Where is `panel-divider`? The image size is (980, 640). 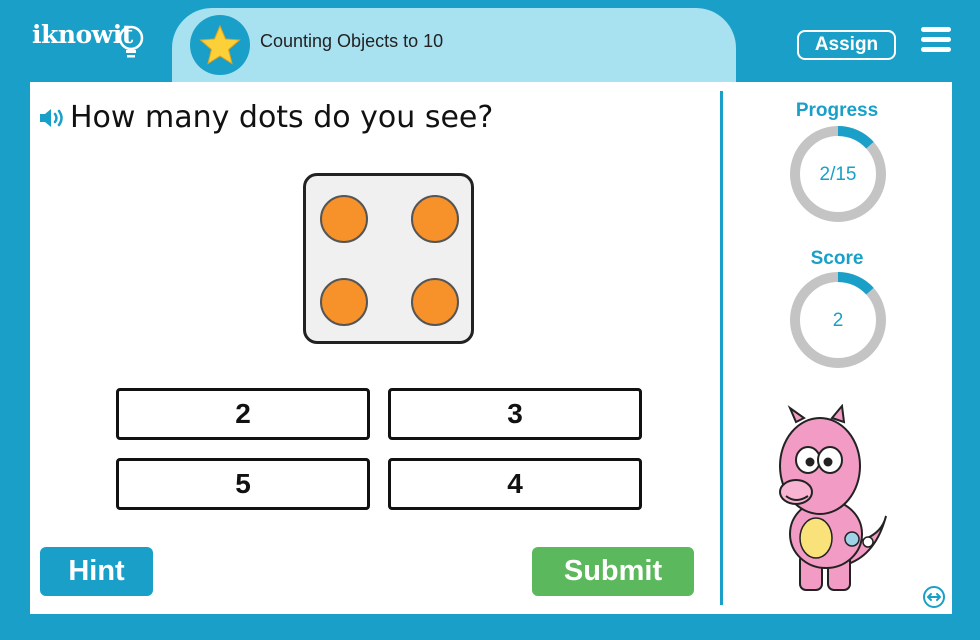 panel-divider is located at coordinates (721, 348).